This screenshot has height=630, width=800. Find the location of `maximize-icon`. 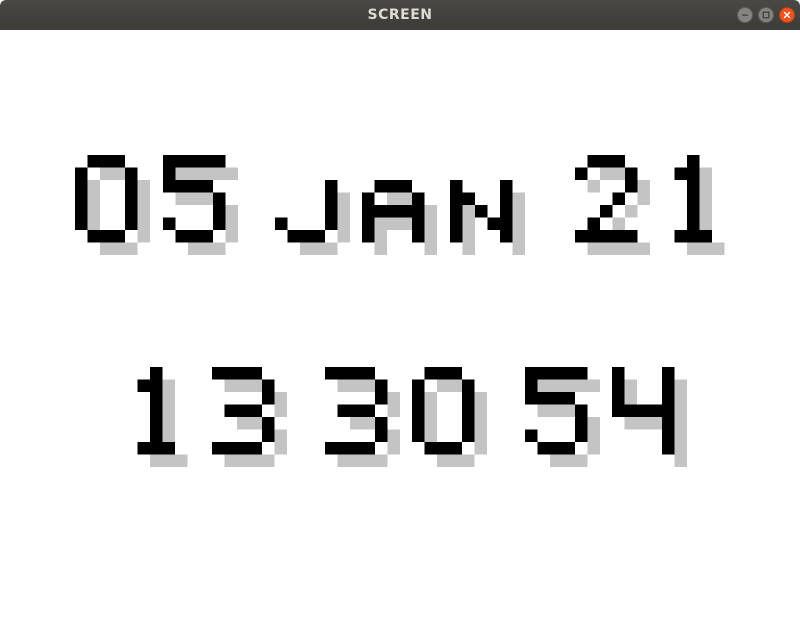

maximize-icon is located at coordinates (766, 15).